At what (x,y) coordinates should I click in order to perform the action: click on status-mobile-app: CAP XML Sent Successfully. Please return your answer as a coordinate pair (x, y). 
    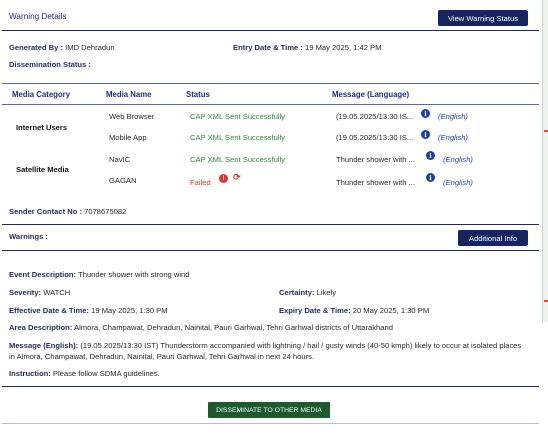
    Looking at the image, I should click on (237, 137).